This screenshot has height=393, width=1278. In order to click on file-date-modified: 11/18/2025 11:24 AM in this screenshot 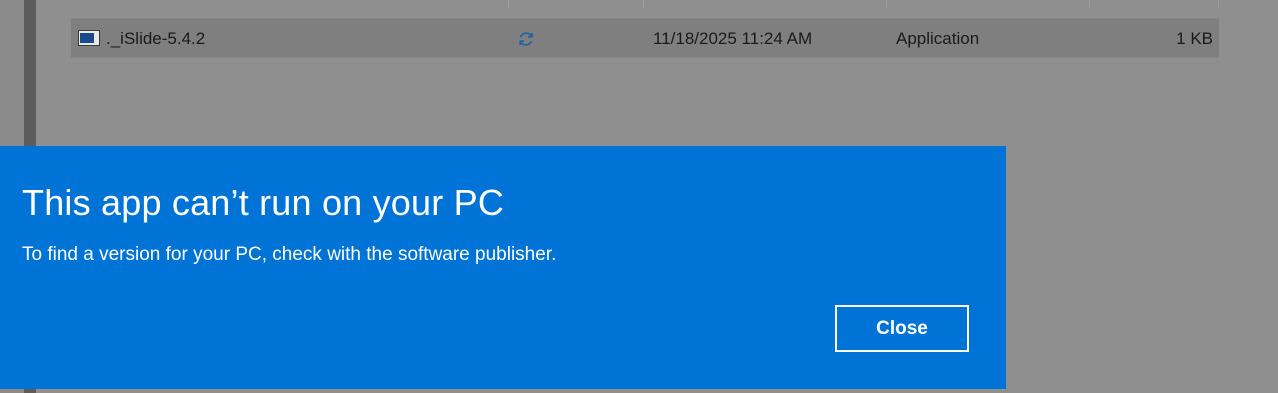, I will do `click(733, 38)`.